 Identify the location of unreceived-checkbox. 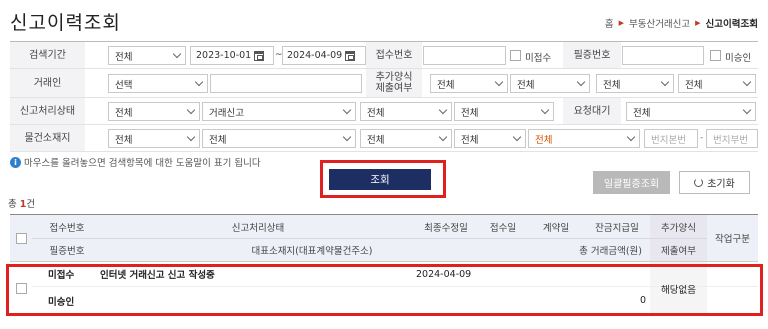
(515, 55).